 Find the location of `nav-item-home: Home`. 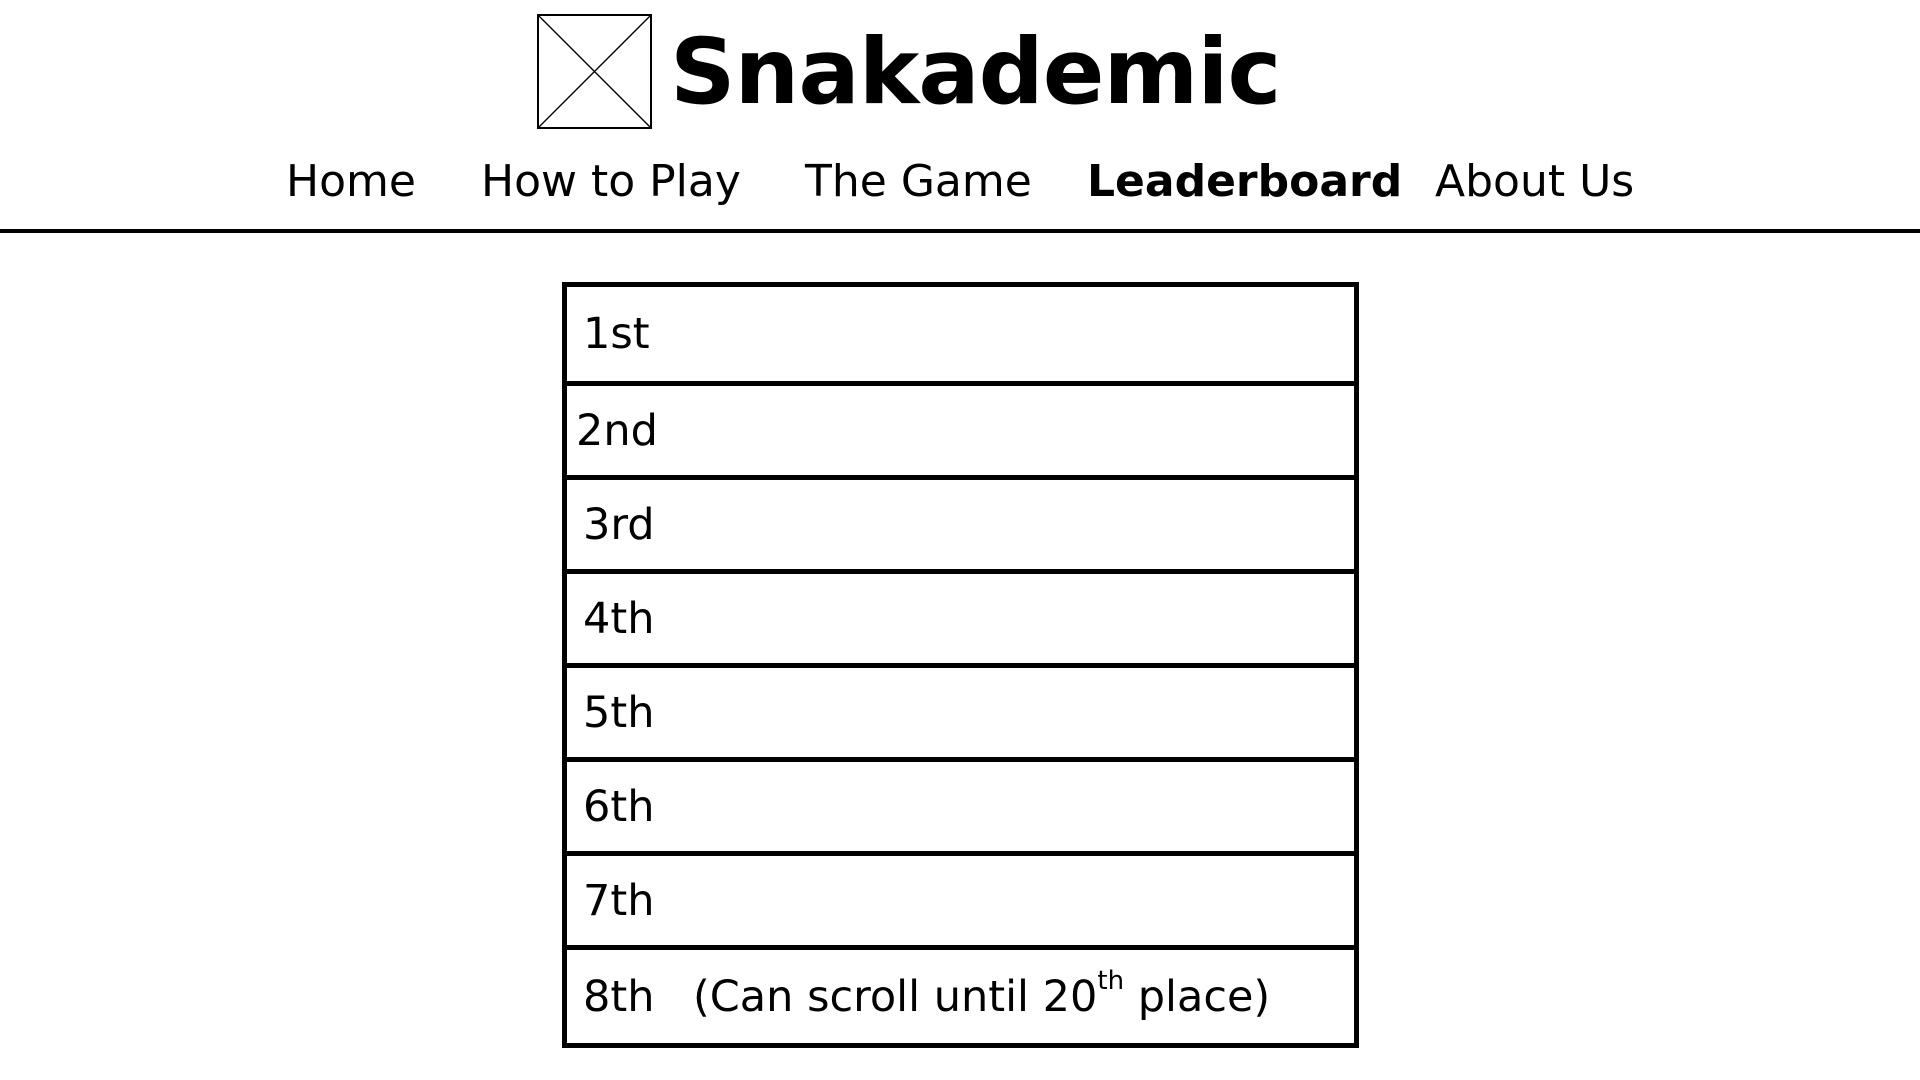

nav-item-home: Home is located at coordinates (351, 182).